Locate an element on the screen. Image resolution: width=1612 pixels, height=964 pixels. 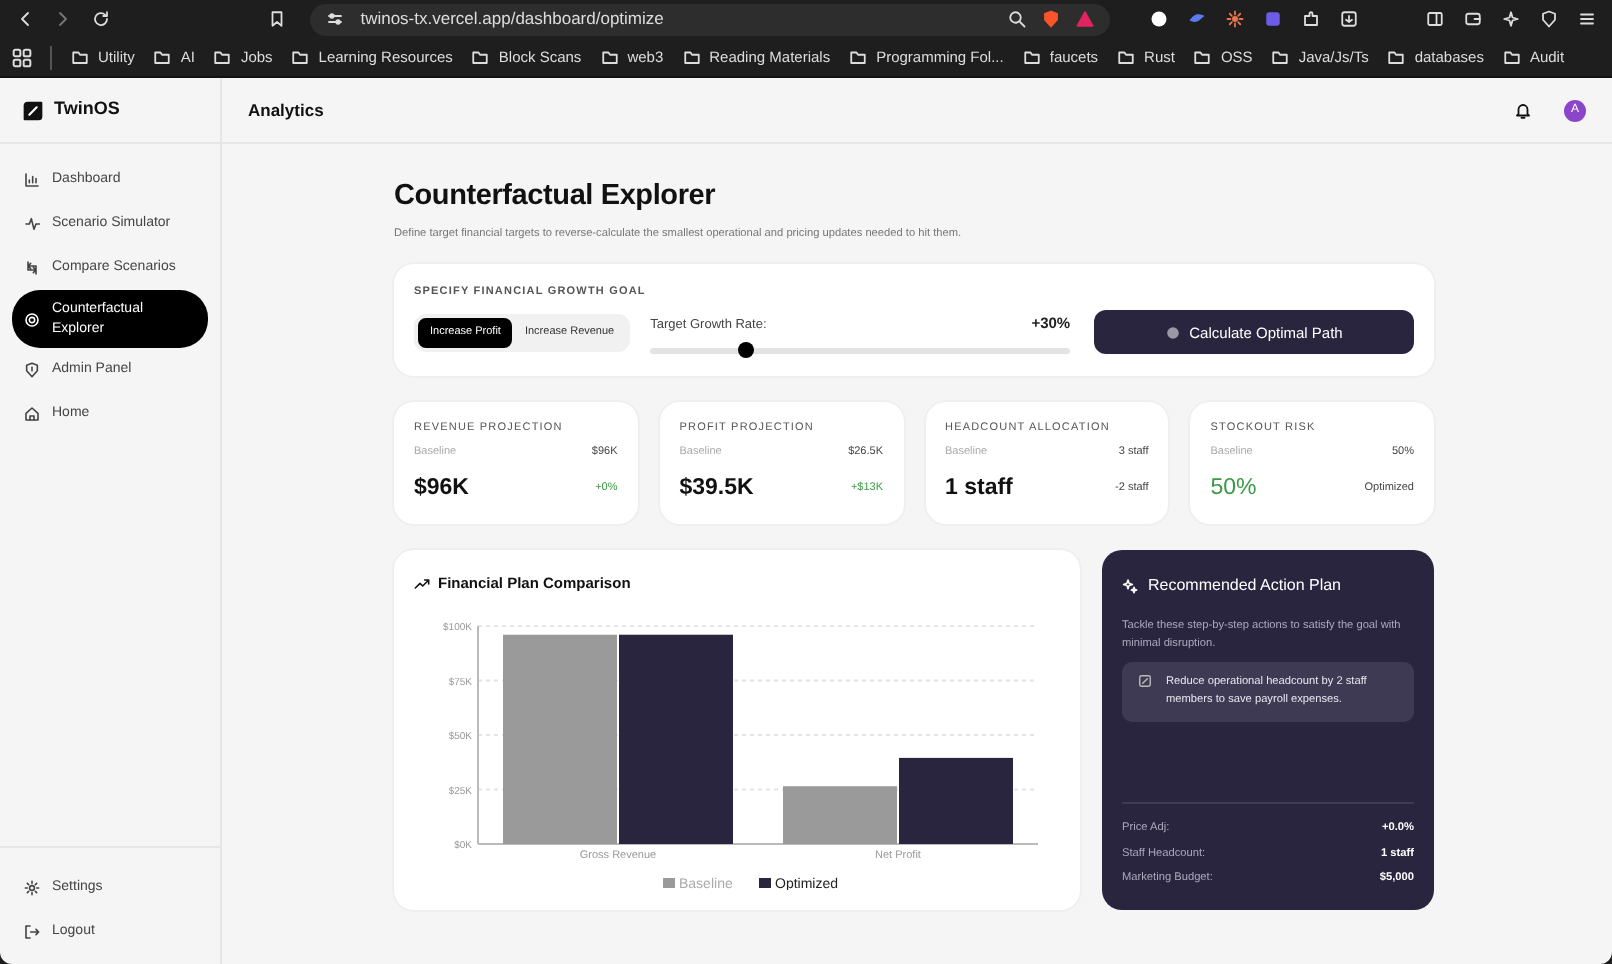
reload-icon is located at coordinates (101, 19).